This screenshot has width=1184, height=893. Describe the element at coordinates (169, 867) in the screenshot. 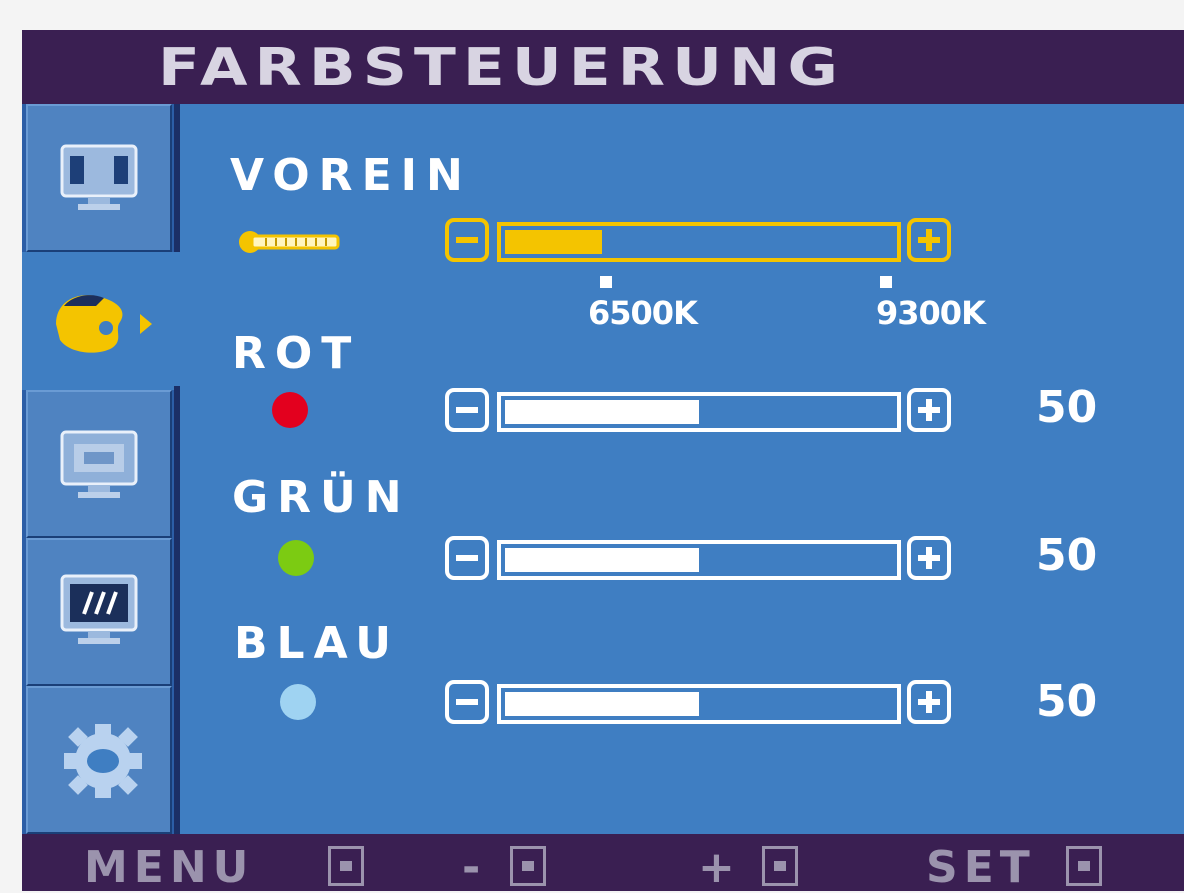

I see `footer-menu-label: MENU` at that location.